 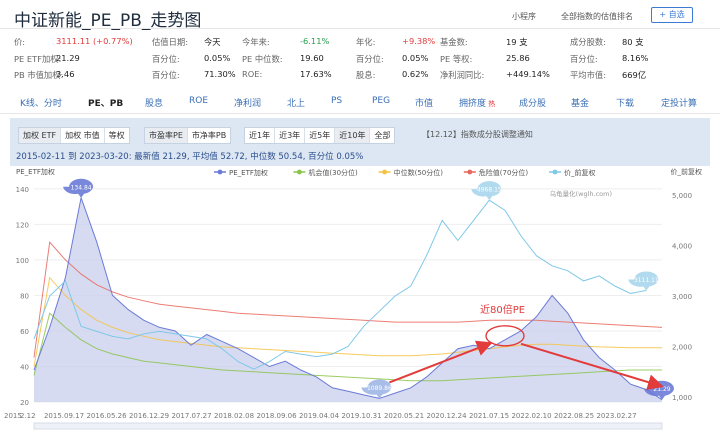 I want to click on period-toggle-group: 近1年 近3年 近5年 近10年 全部, so click(x=320, y=135).